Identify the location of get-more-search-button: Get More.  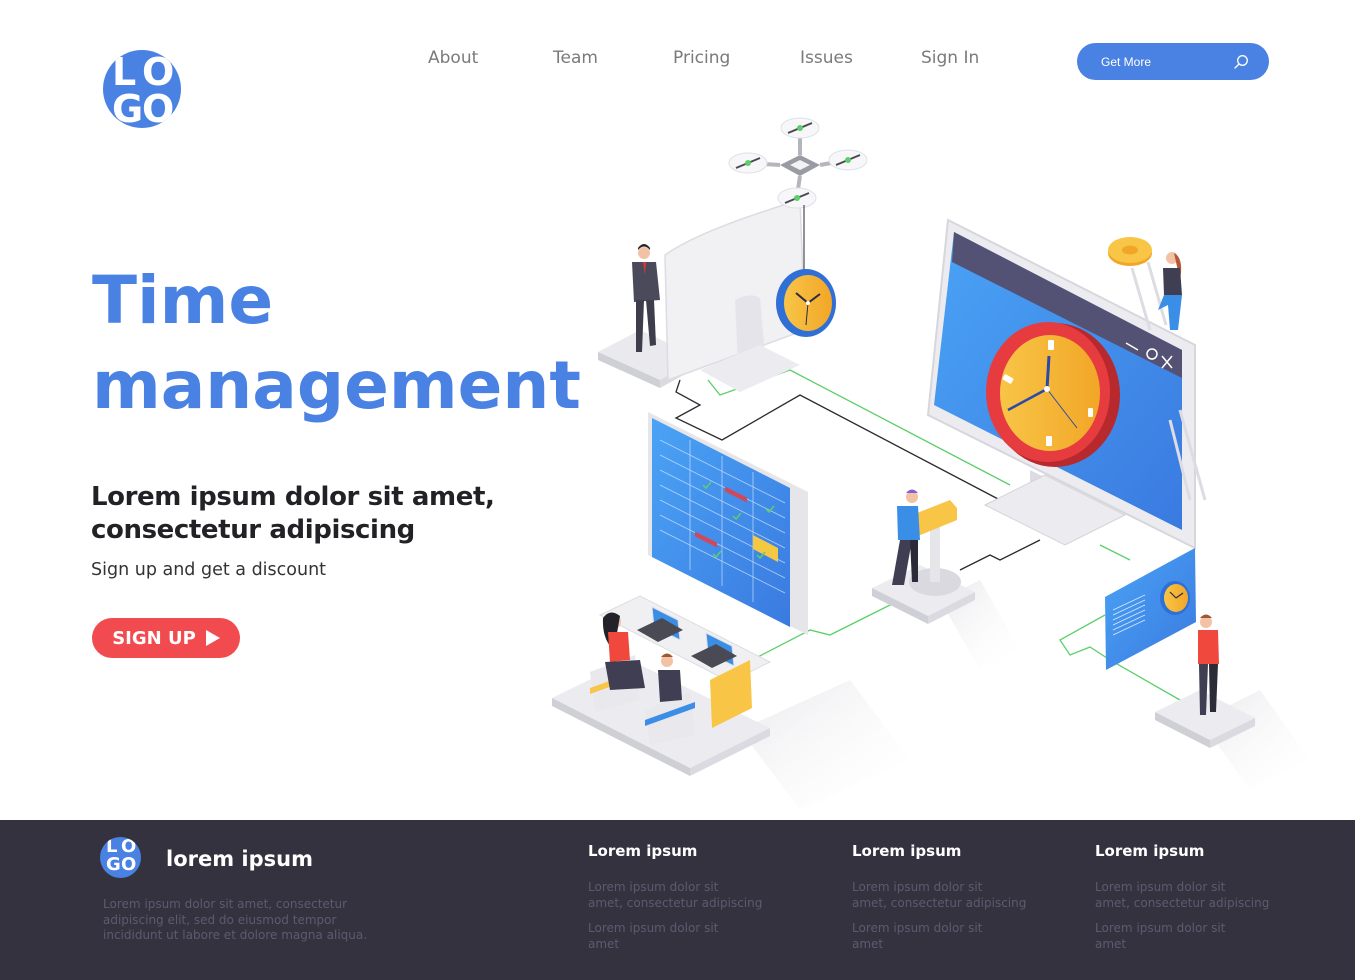
(1173, 61).